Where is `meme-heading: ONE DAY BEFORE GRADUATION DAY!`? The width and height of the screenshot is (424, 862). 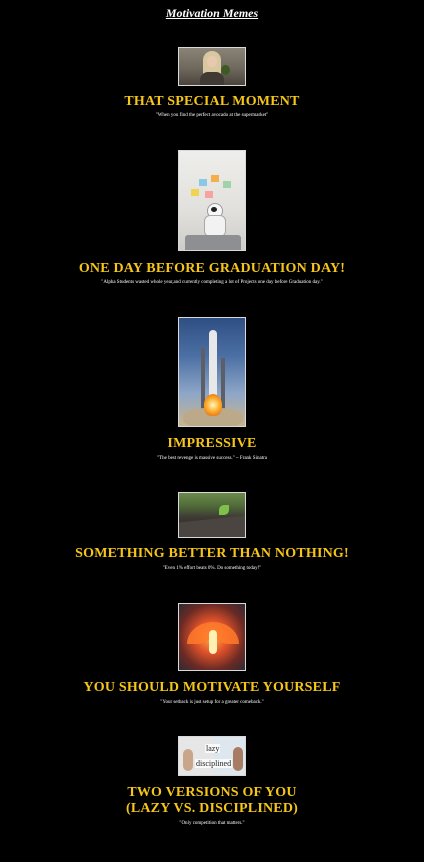 meme-heading: ONE DAY BEFORE GRADUATION DAY! is located at coordinates (212, 268).